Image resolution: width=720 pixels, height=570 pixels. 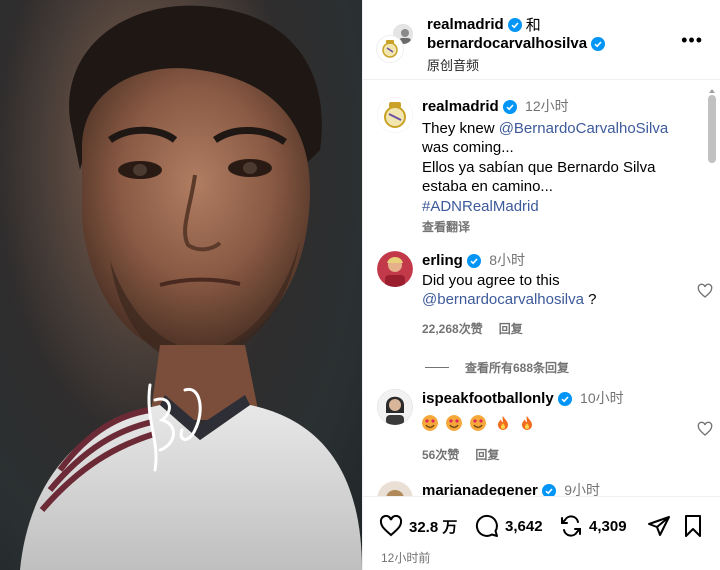 I want to click on comments-scrollbar, so click(x=712, y=129).